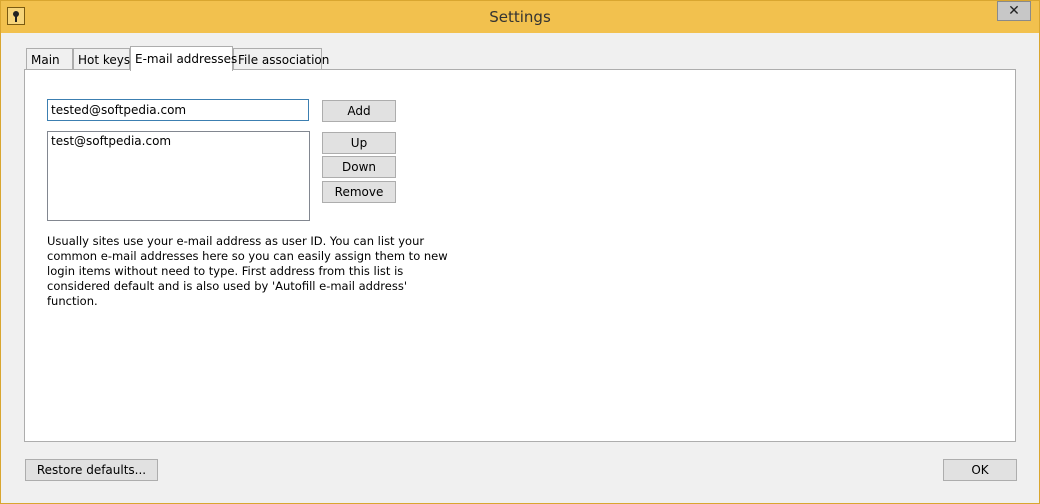 The image size is (1040, 504). I want to click on add-button: Add, so click(359, 111).